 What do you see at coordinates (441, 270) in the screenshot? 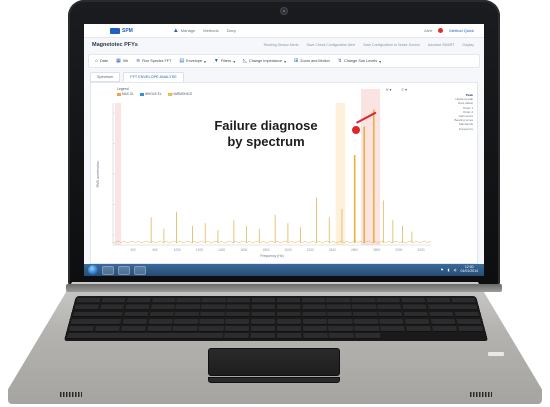
I see `tray-flag-icon: ⚑` at bounding box center [441, 270].